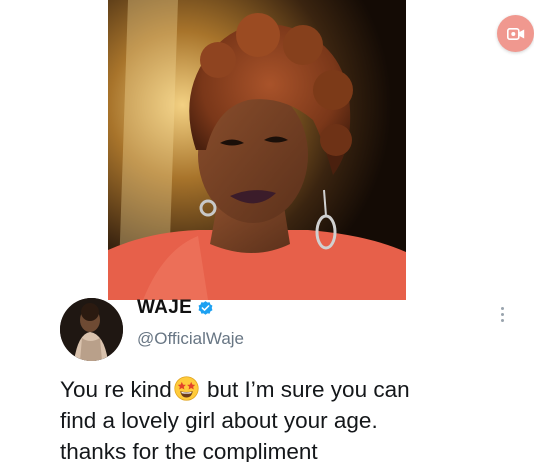 The width and height of the screenshot is (534, 462). Describe the element at coordinates (189, 450) in the screenshot. I see `tweet-text-line-3: thanks for the compliment` at that location.